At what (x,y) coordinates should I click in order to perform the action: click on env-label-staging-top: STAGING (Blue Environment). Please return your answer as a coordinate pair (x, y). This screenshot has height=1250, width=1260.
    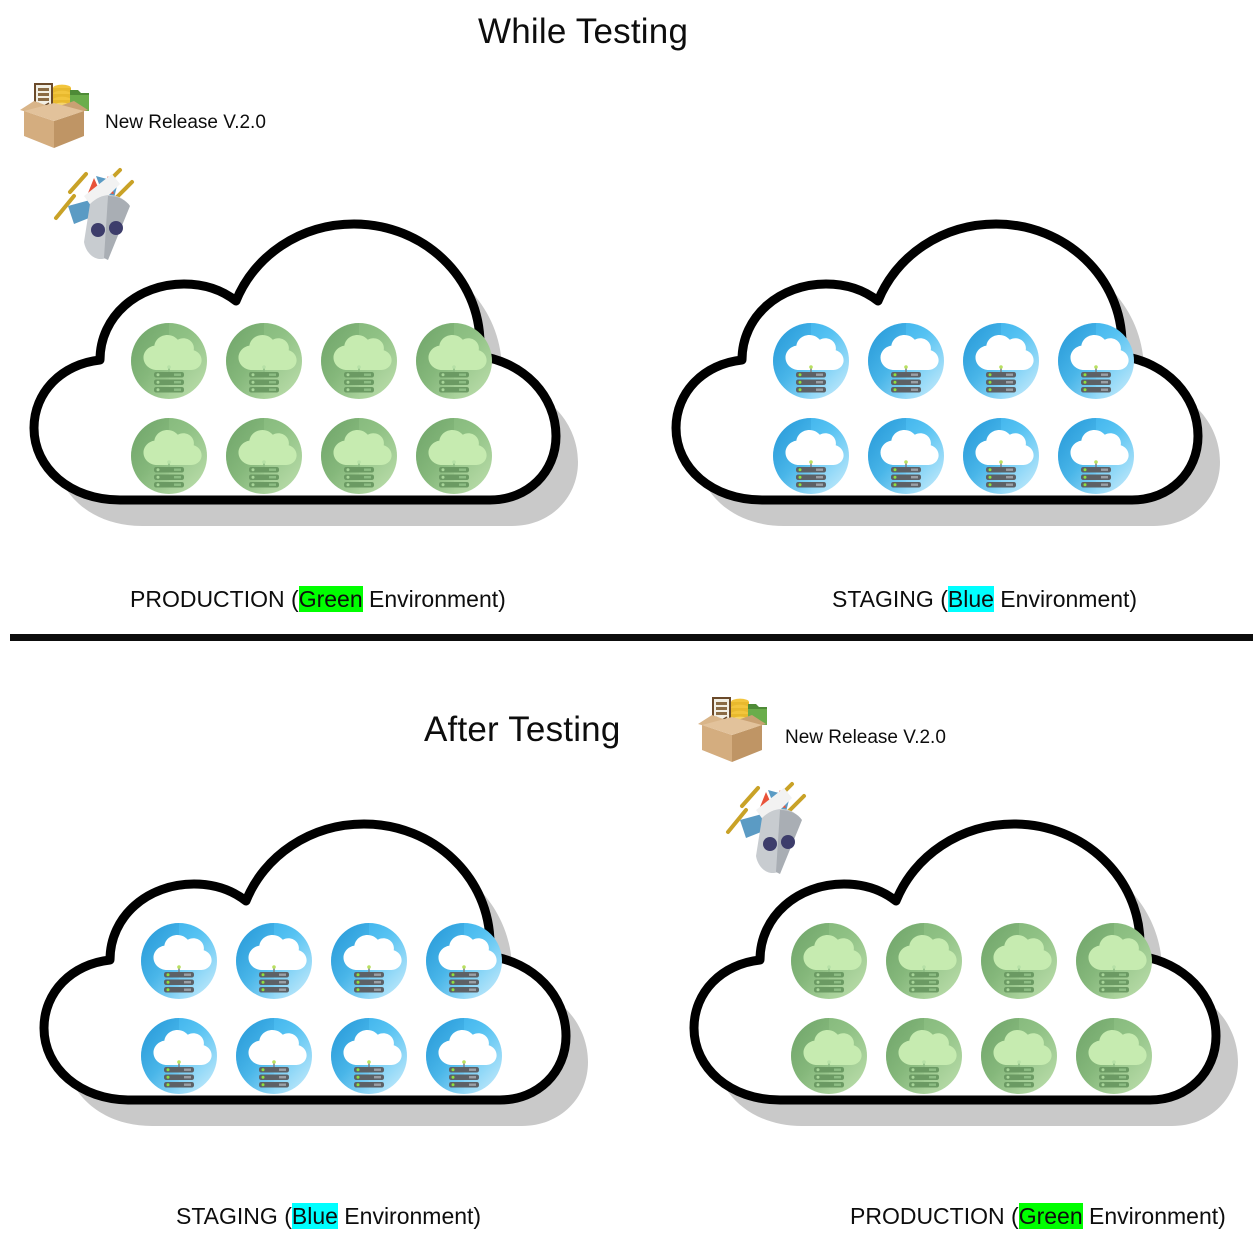
    Looking at the image, I should click on (985, 599).